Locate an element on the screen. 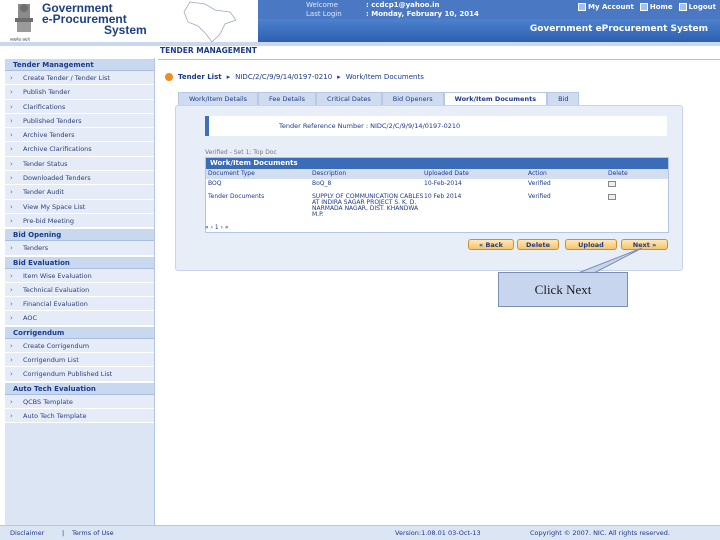  sidebar-item-label: Tender Status is located at coordinates (45, 163).